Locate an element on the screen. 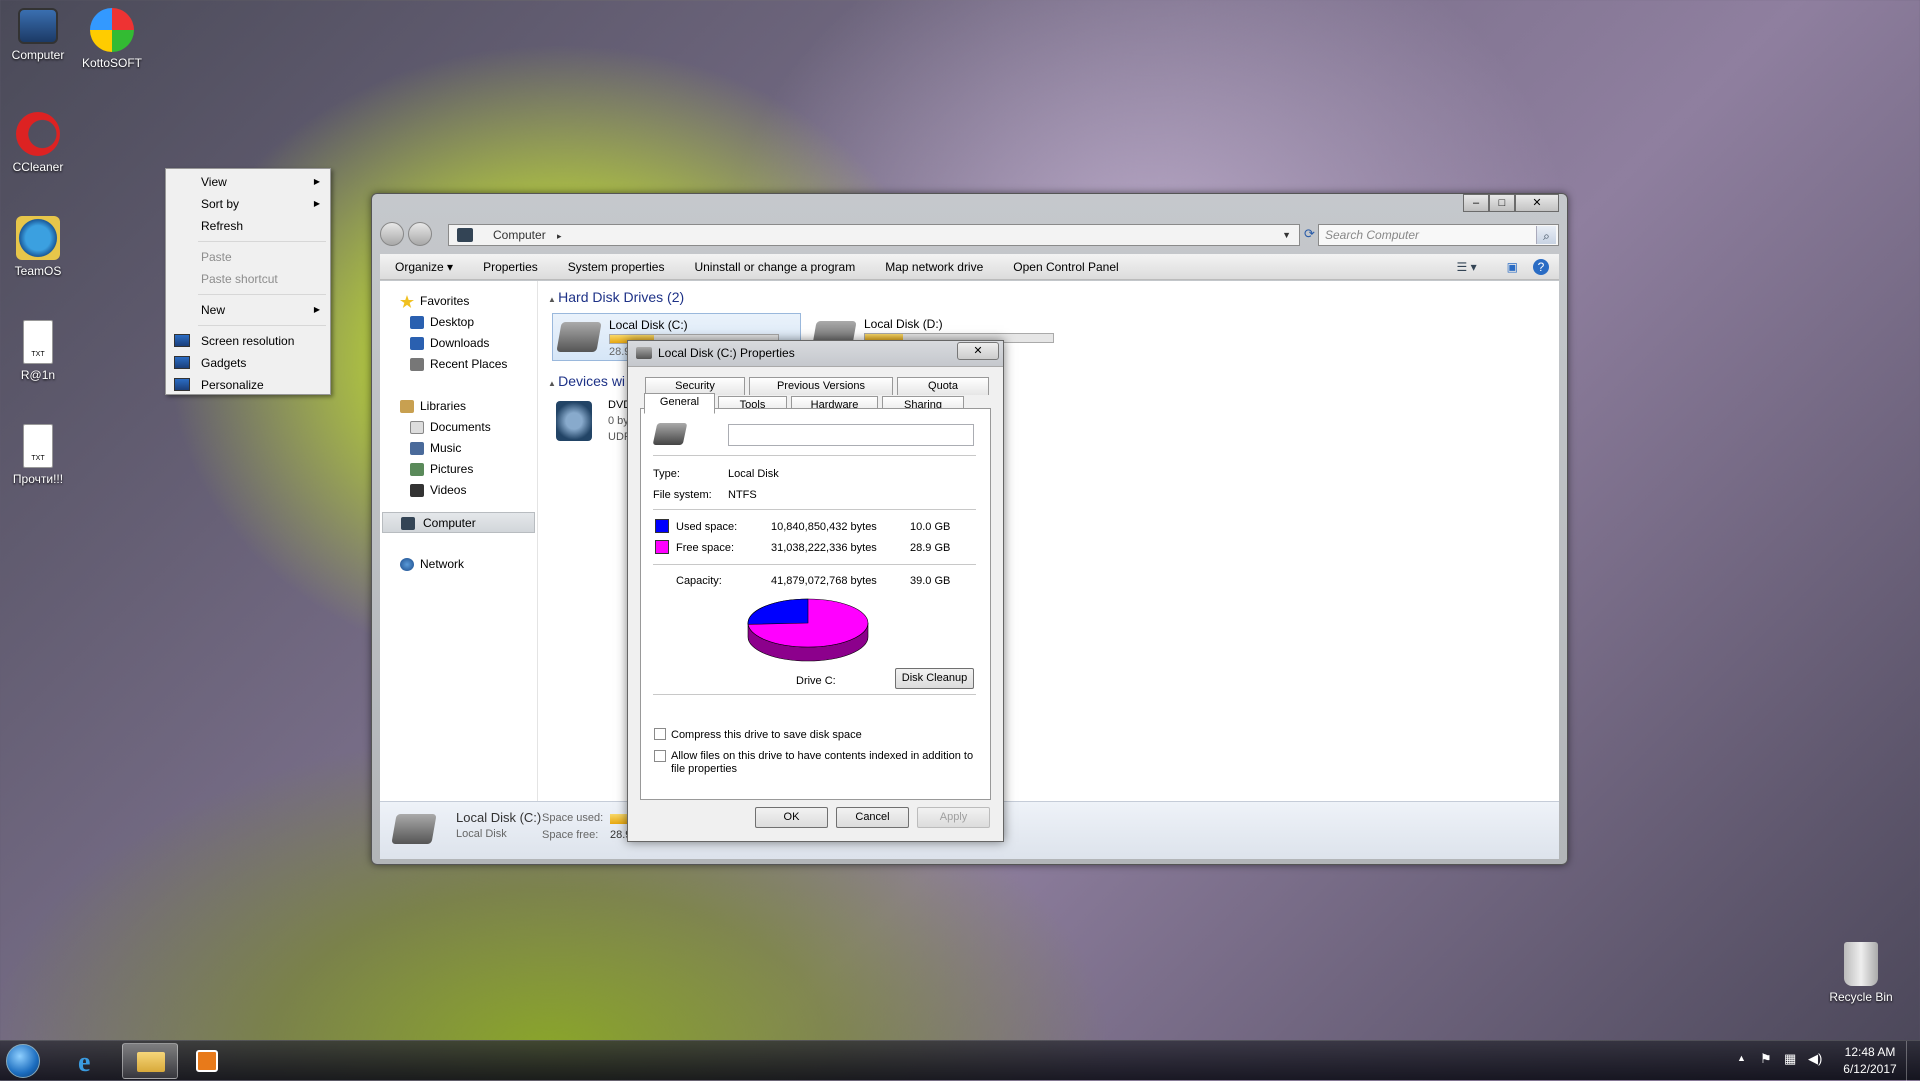 This screenshot has width=1920, height=1081. nav-favorites: Favorites is located at coordinates (458, 301).